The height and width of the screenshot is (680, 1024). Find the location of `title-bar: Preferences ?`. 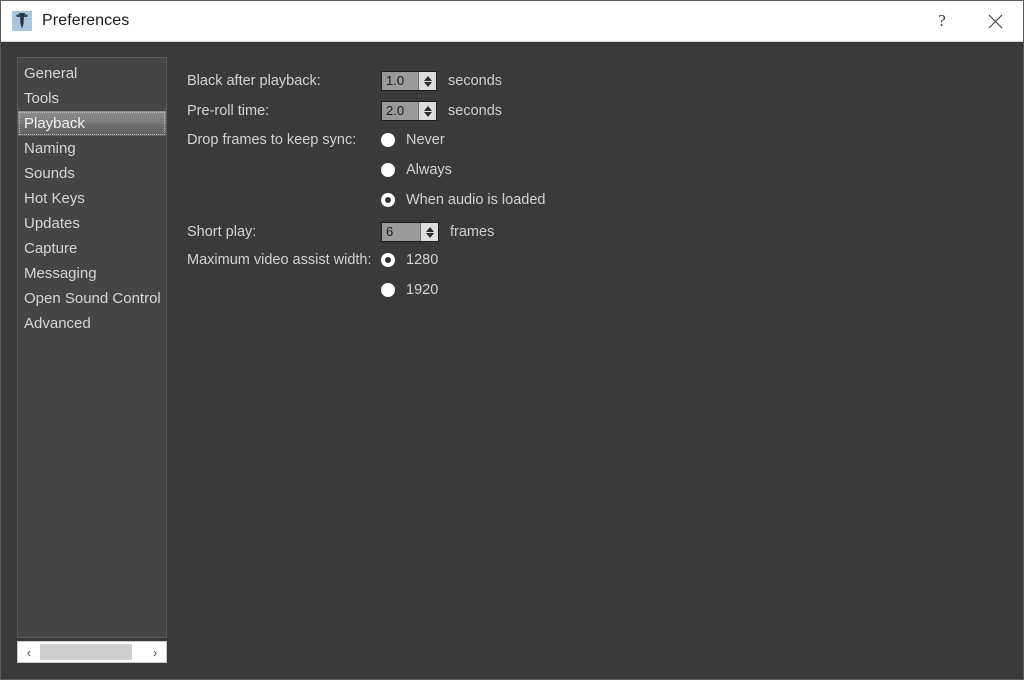

title-bar: Preferences ? is located at coordinates (512, 21).